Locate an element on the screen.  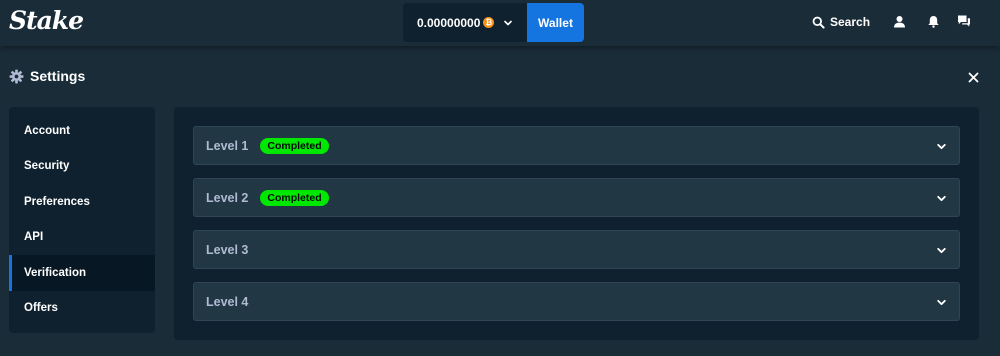
sidebar-item-account: Account is located at coordinates (82, 131).